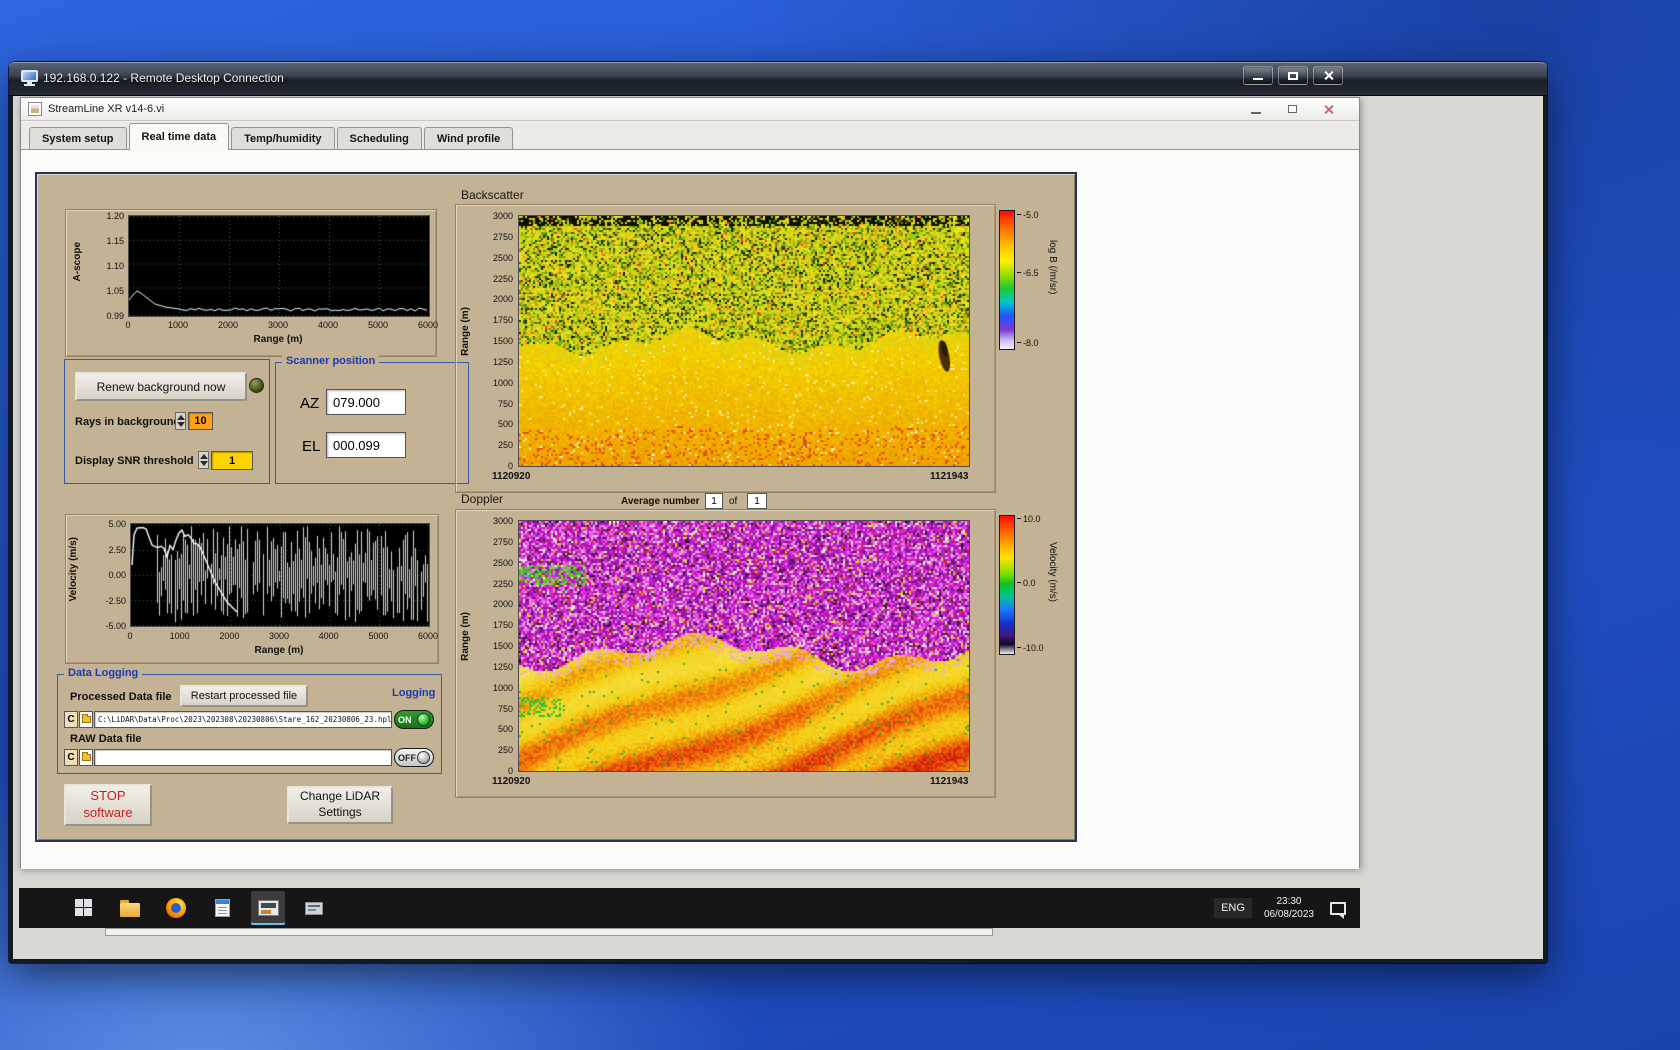  Describe the element at coordinates (128, 422) in the screenshot. I see `rays-in-background-label: Rays in background` at that location.